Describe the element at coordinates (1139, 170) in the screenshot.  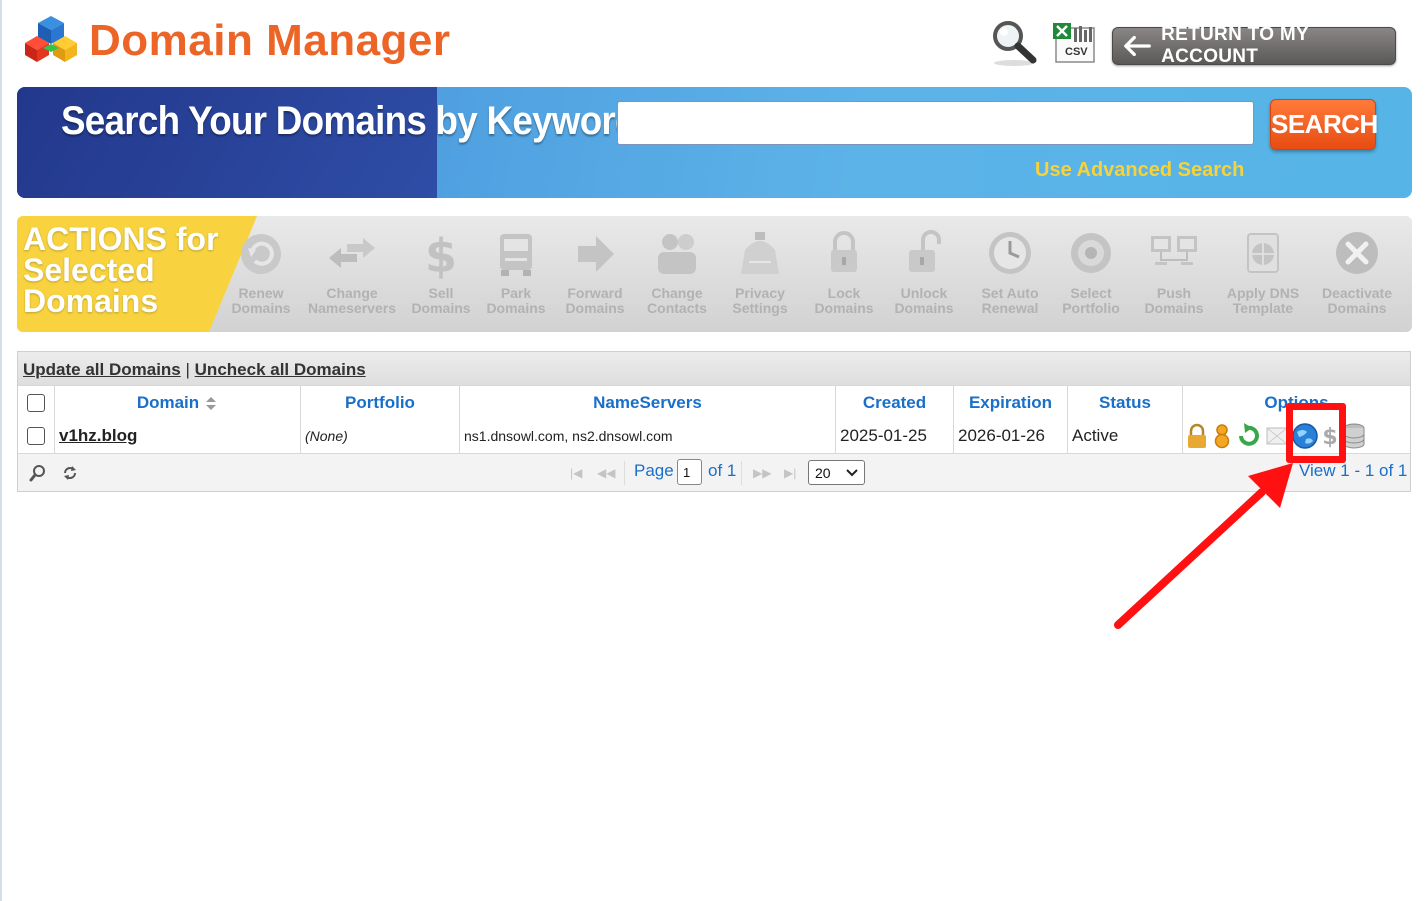
I see `advanced-search-link: Use Advanced Search` at that location.